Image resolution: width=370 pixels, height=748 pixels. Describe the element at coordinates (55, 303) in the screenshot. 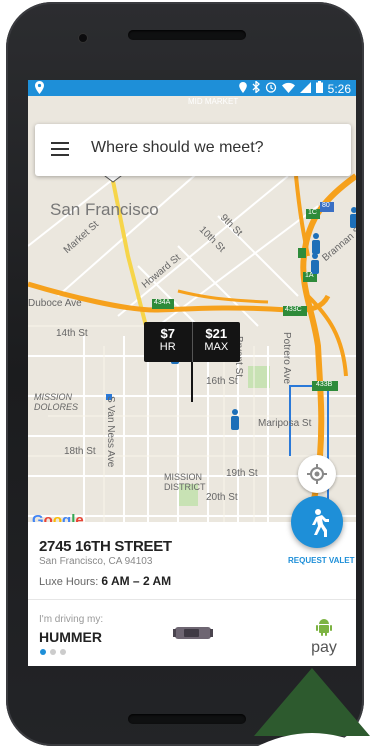

I see `map-label-duboce-ave: Duboce Ave` at that location.